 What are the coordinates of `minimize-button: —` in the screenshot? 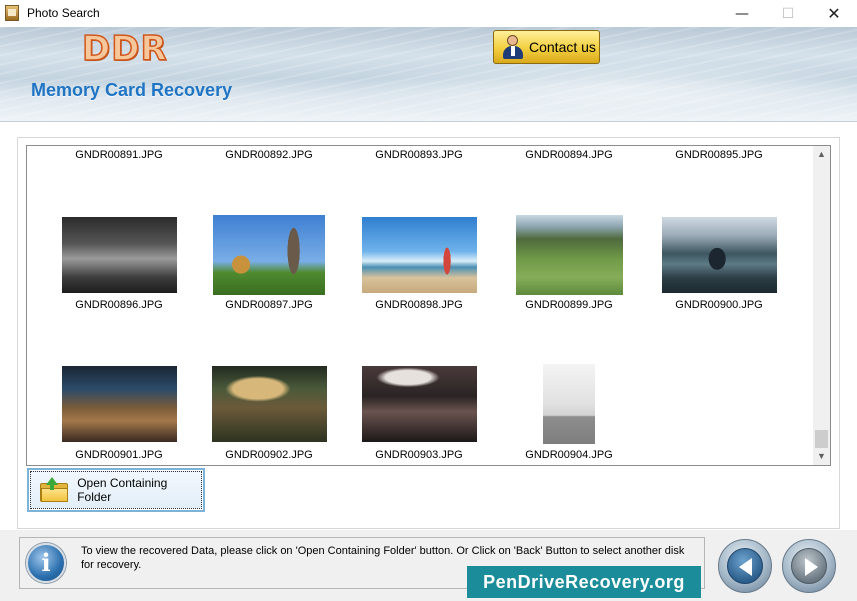 It's located at (742, 13).